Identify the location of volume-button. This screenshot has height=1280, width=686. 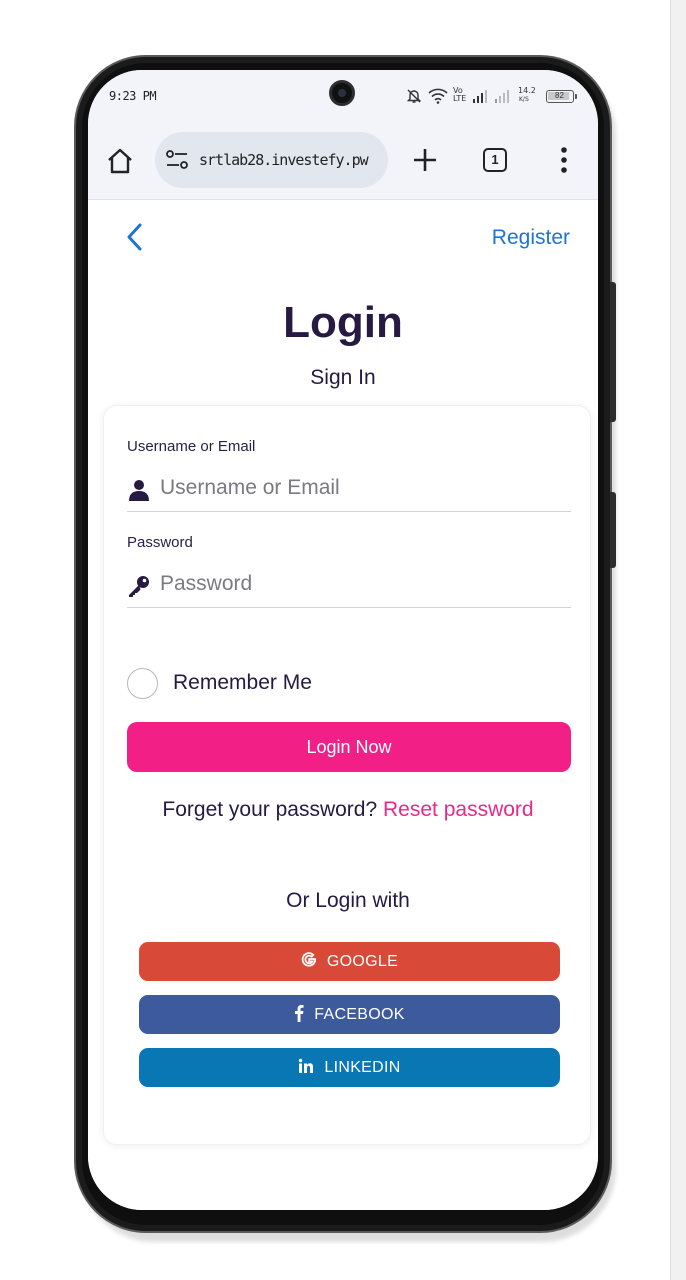
(613, 352).